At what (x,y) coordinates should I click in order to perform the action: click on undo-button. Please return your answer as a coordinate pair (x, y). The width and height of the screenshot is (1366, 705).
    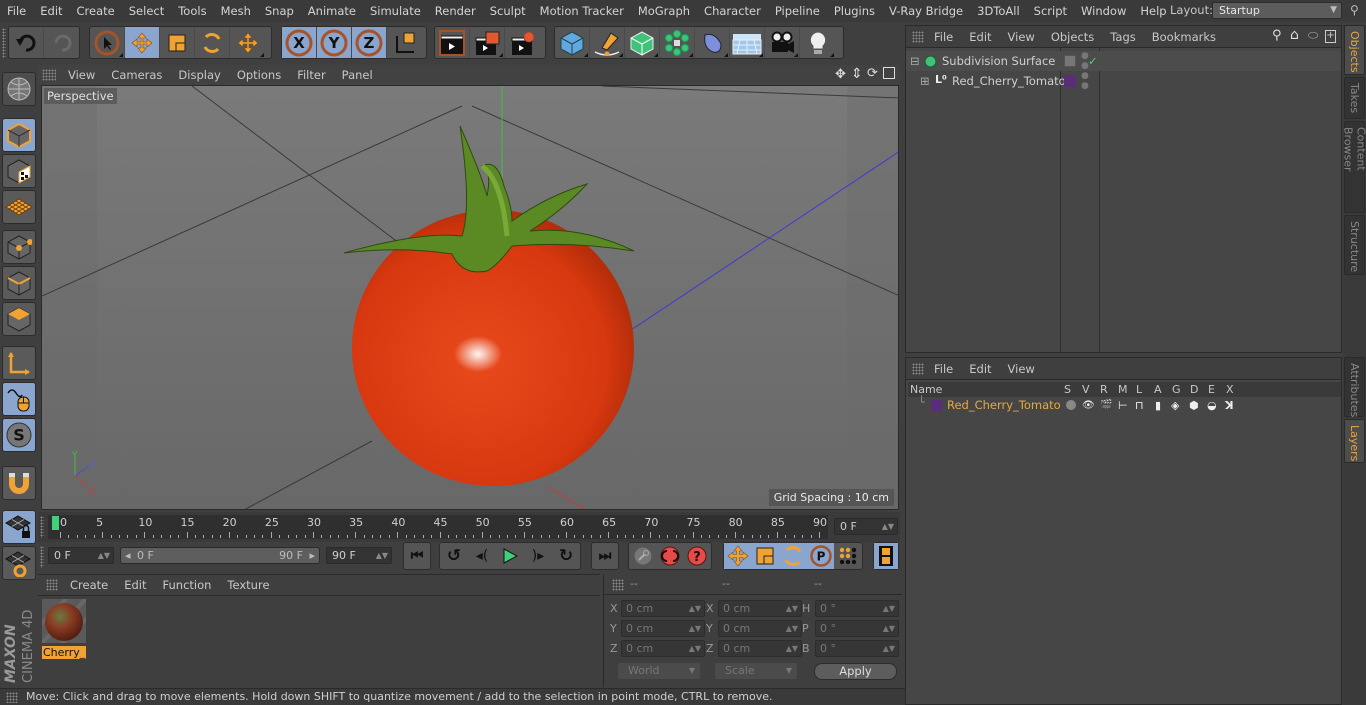
    Looking at the image, I should click on (26, 42).